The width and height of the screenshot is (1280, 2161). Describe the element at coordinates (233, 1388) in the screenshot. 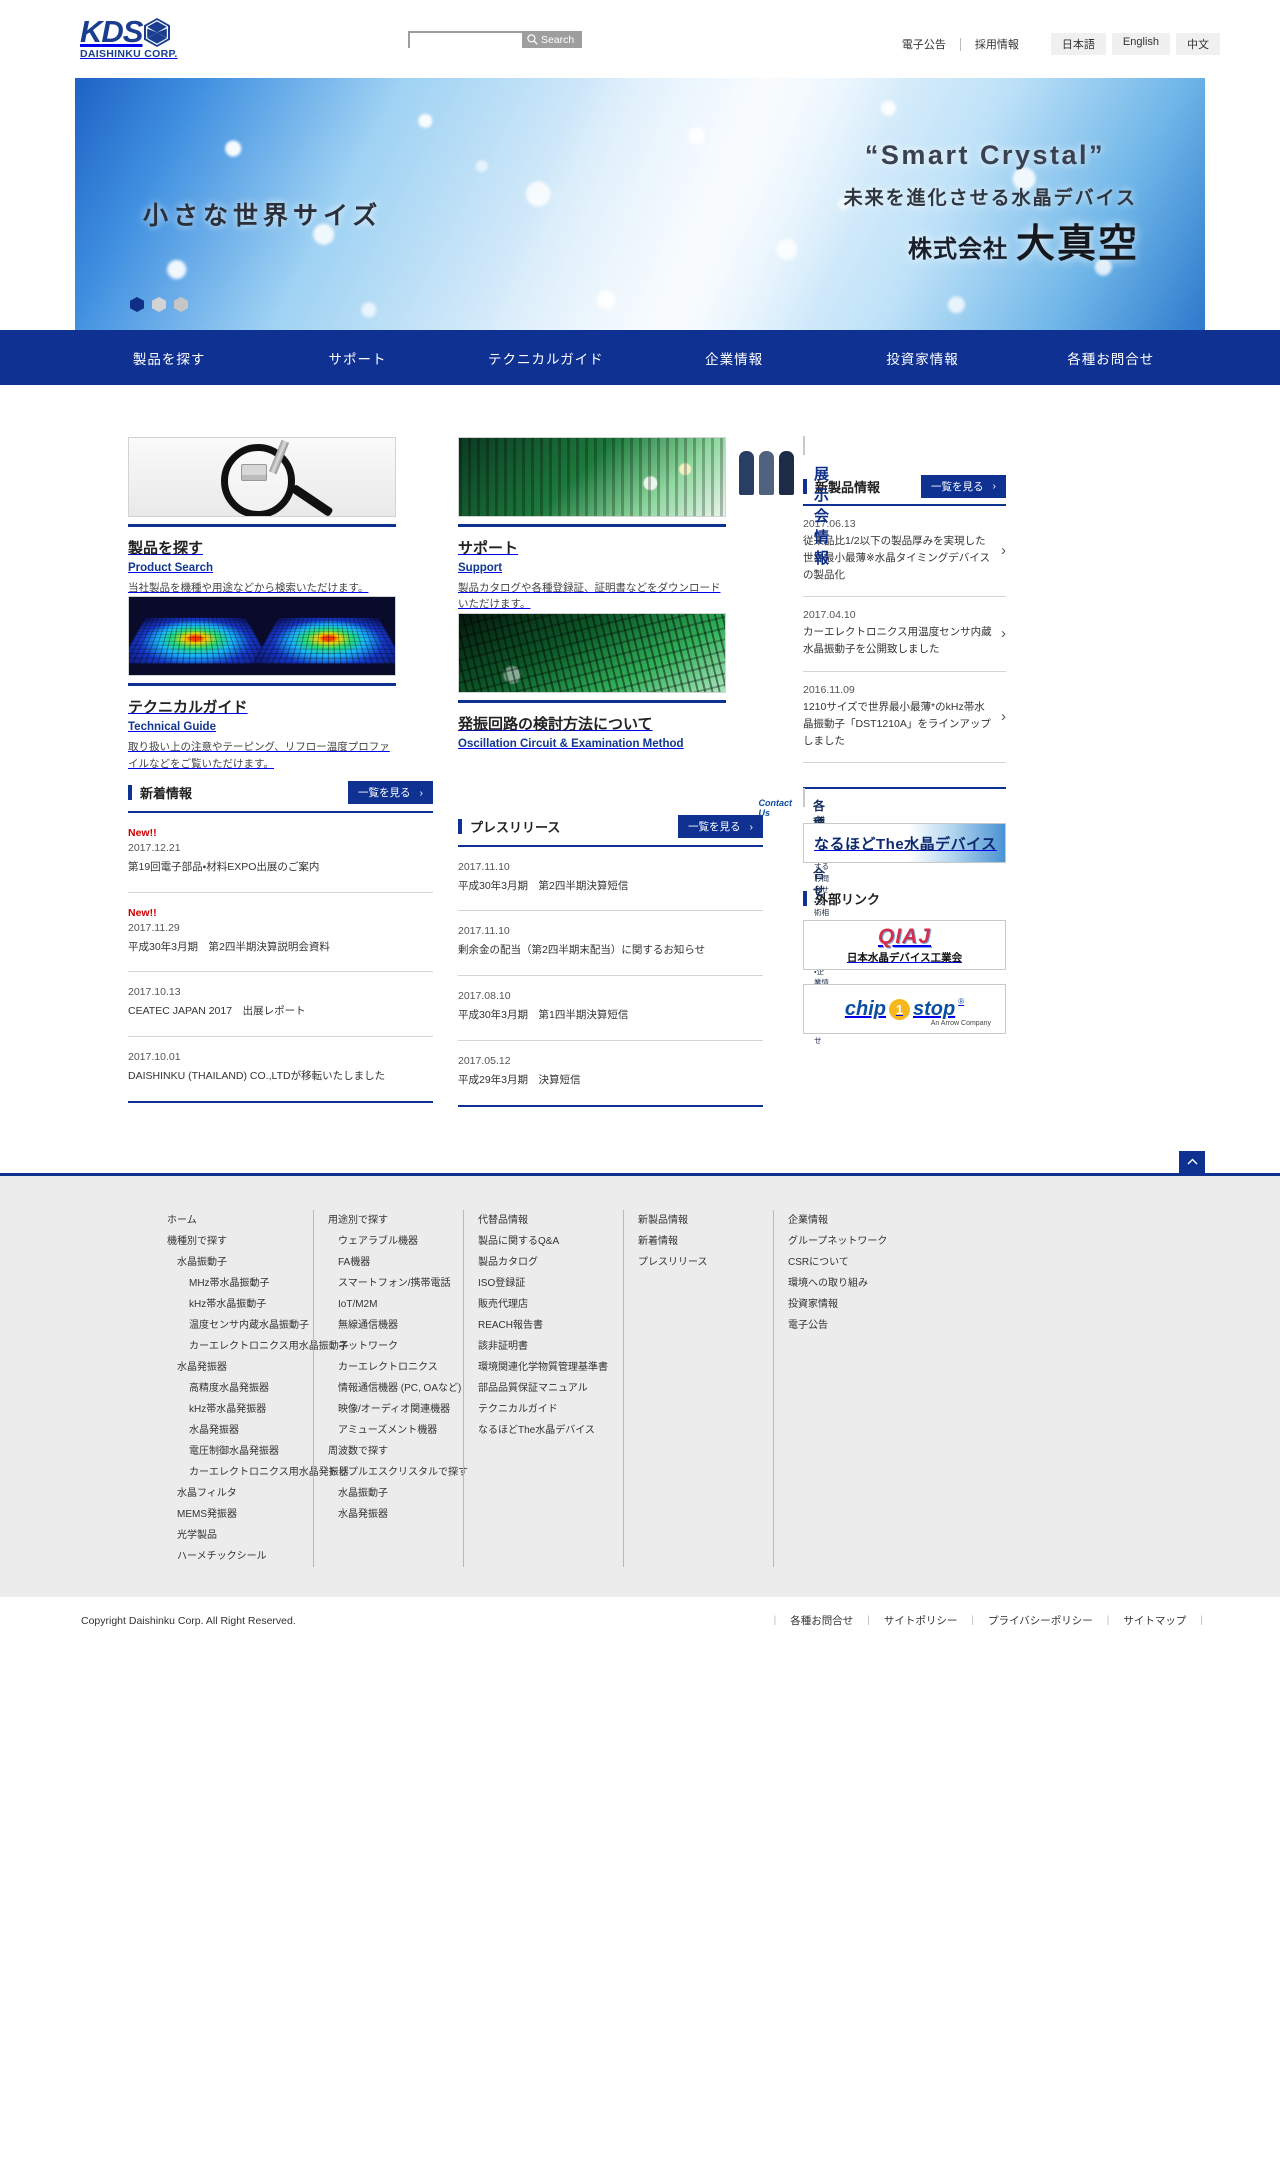

I see `footer-link-high-precision-oscillator: 高精度水晶発振器` at that location.